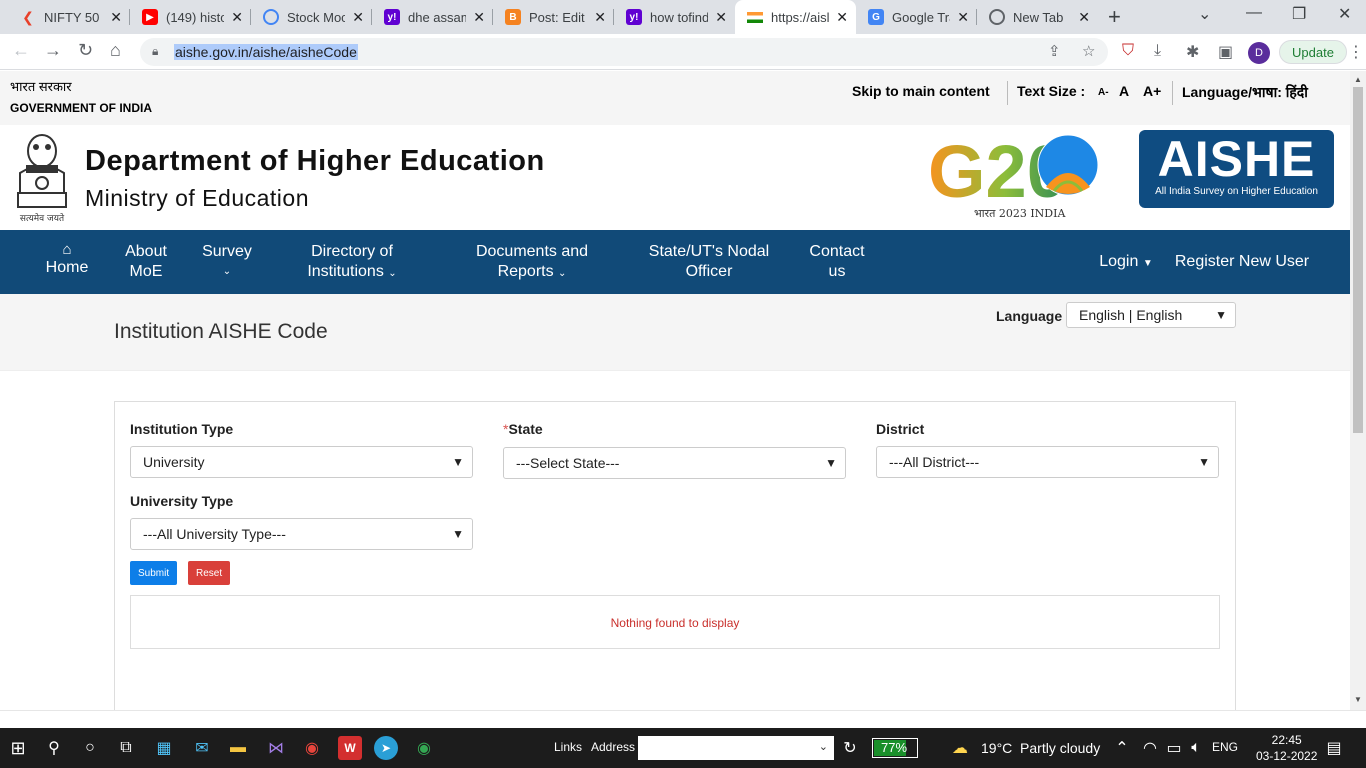  What do you see at coordinates (126, 748) in the screenshot?
I see `task-view-icon: ⧉` at bounding box center [126, 748].